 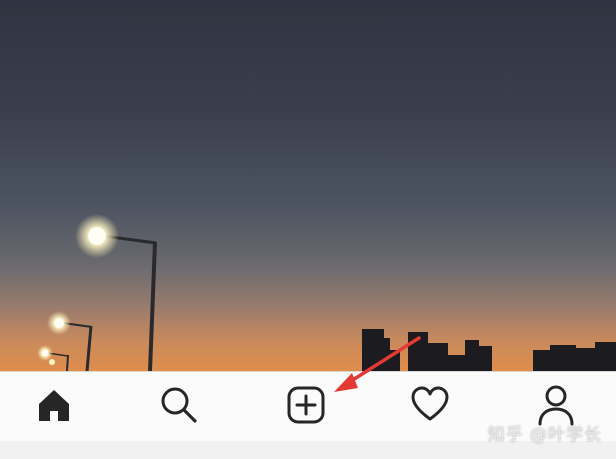 I want to click on watermark: 知乎 @叶学长, so click(x=544, y=435).